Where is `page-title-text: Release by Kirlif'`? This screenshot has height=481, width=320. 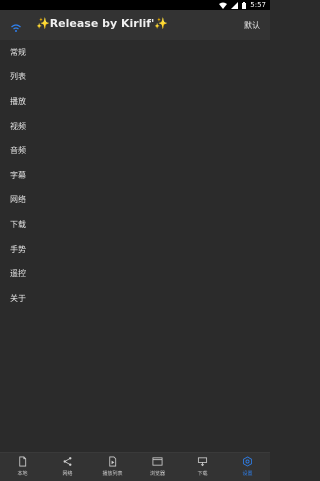 page-title-text: Release by Kirlif' is located at coordinates (102, 23).